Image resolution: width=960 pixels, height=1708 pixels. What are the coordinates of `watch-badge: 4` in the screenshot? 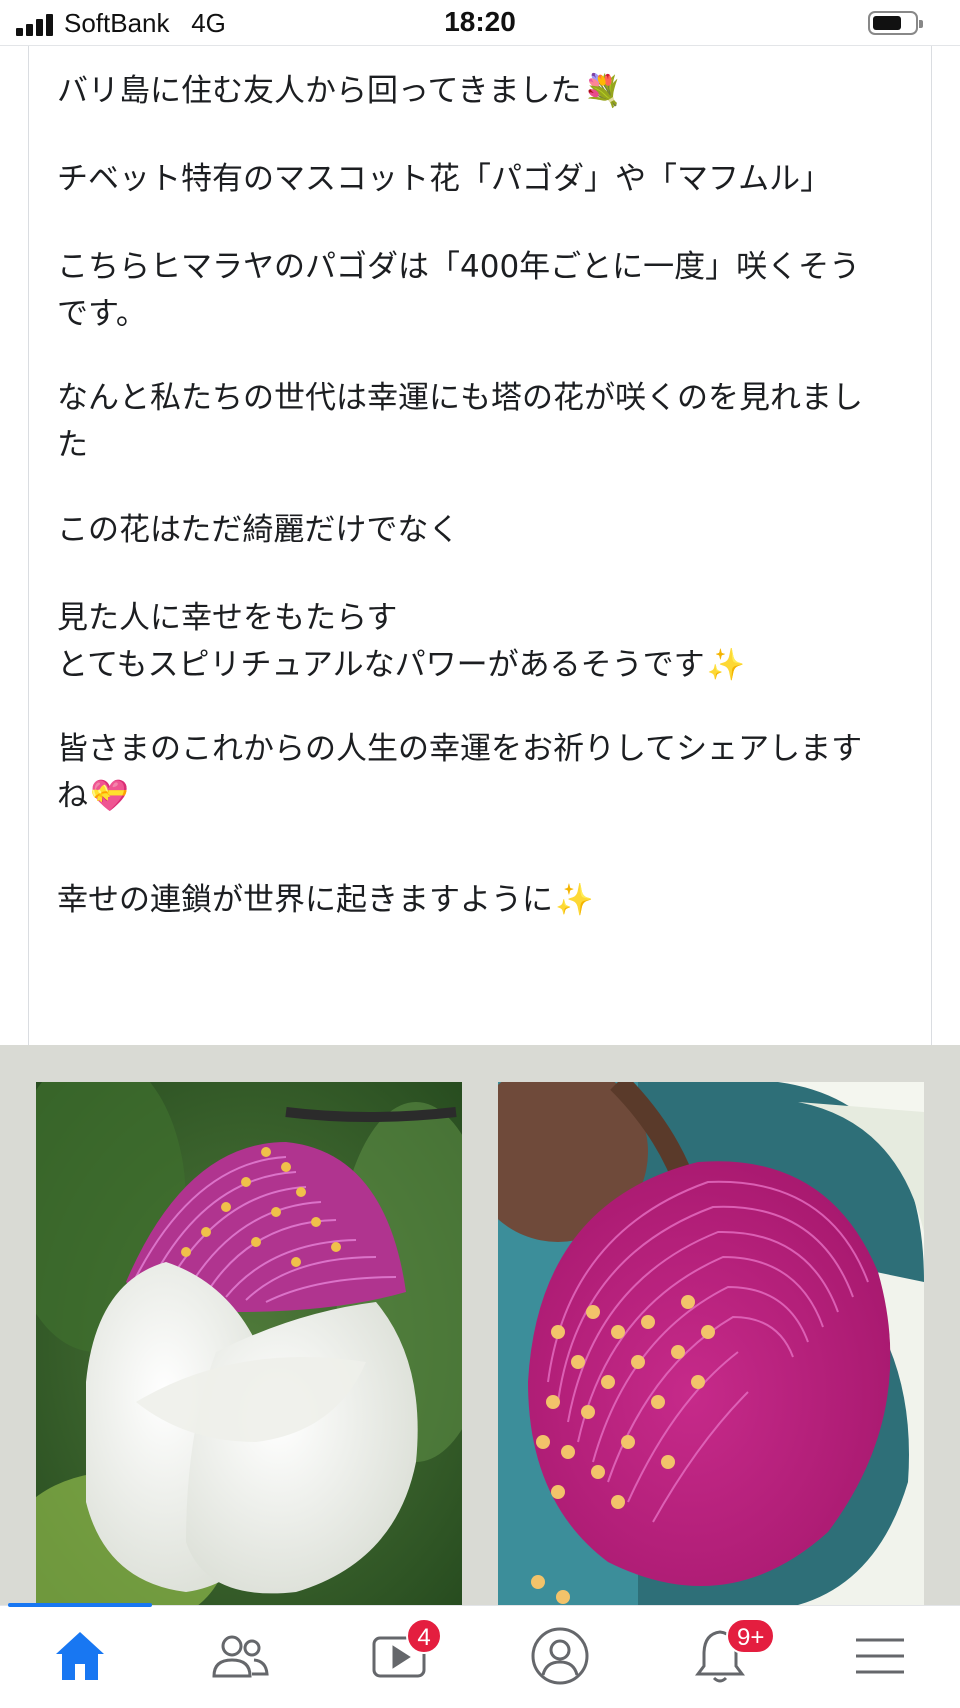 It's located at (424, 1636).